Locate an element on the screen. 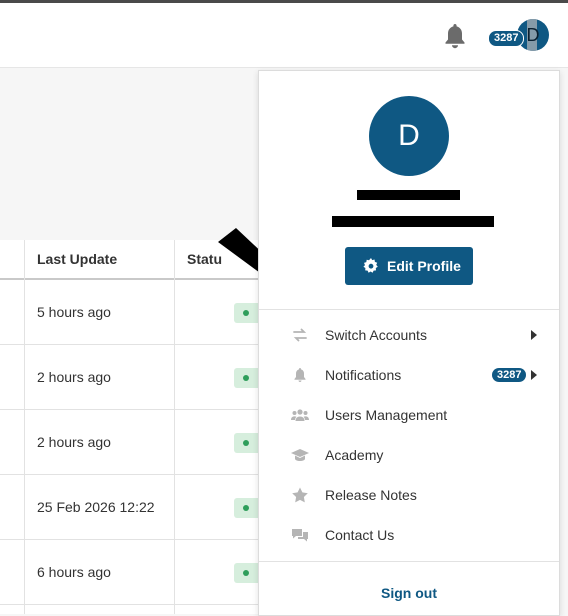  menu-item-contact-us: Contact Us is located at coordinates (409, 535).